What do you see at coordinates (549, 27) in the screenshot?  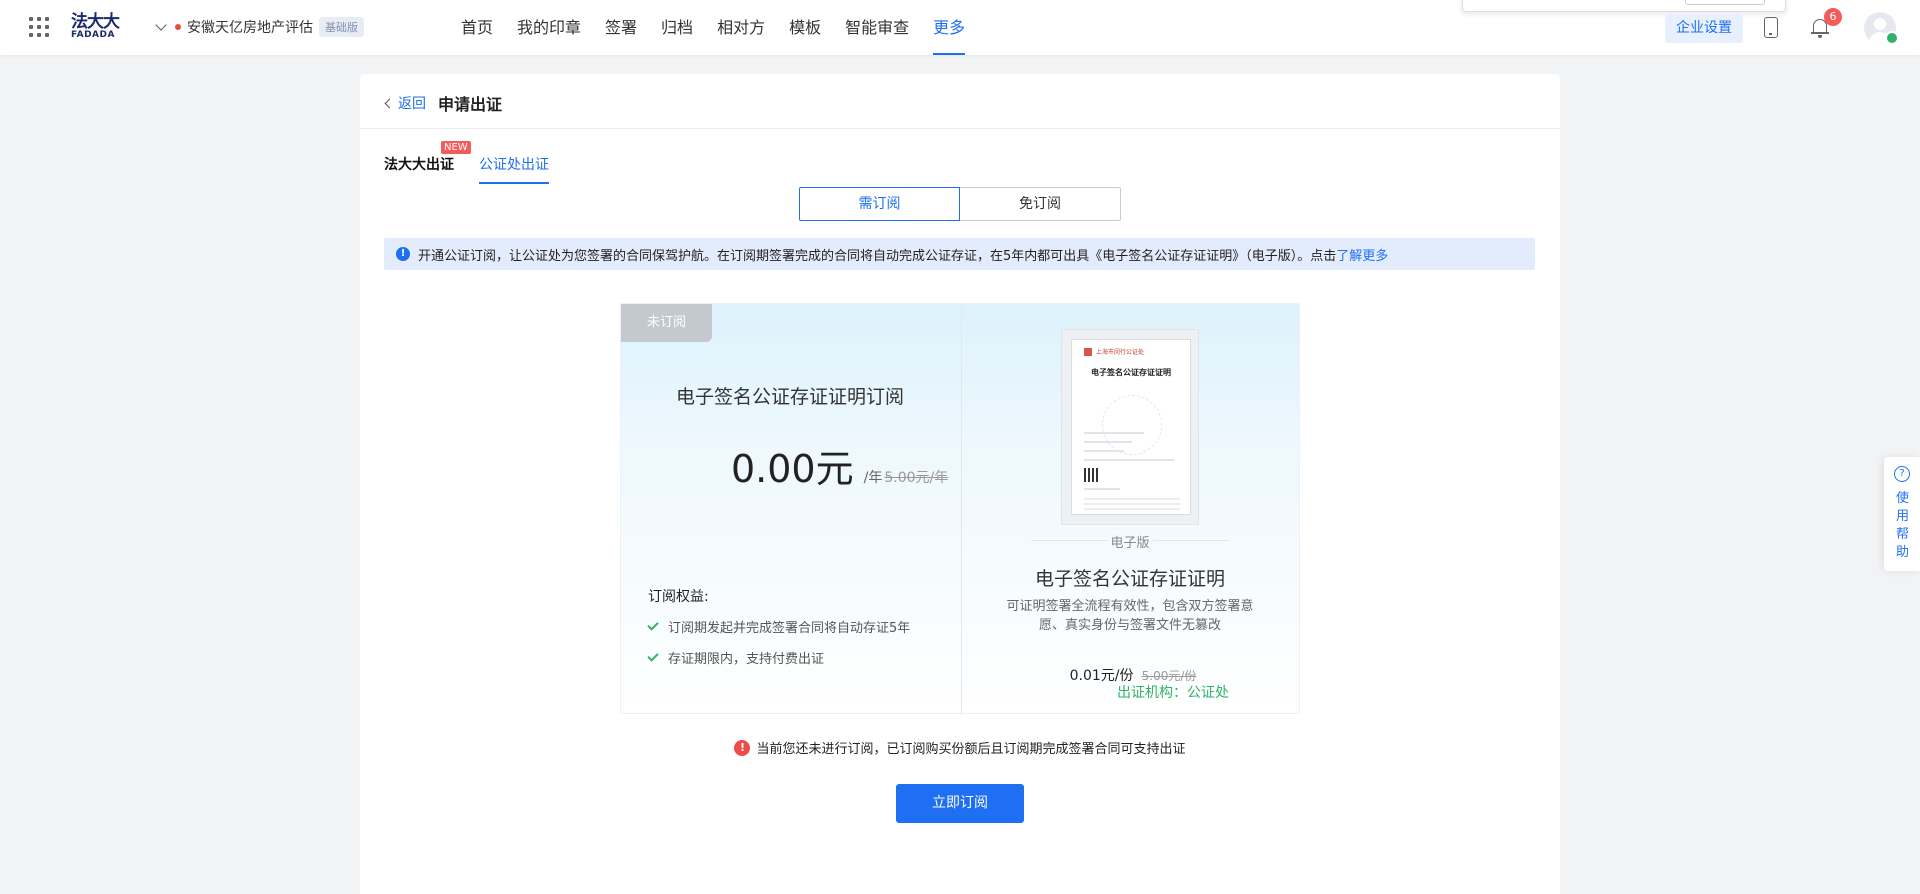 I see `nav-item-seals: 我的印章` at bounding box center [549, 27].